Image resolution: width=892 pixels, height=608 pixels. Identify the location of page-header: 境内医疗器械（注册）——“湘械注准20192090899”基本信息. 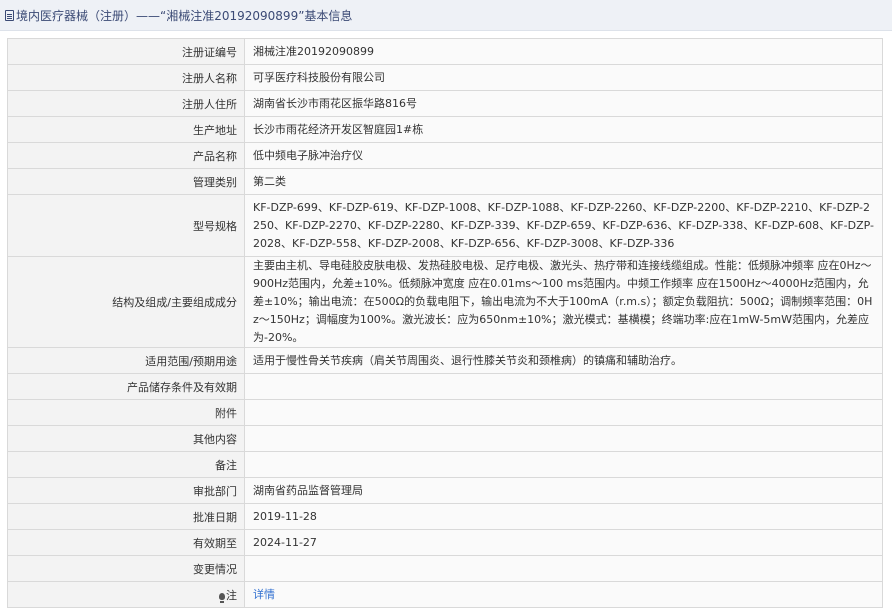
(446, 15).